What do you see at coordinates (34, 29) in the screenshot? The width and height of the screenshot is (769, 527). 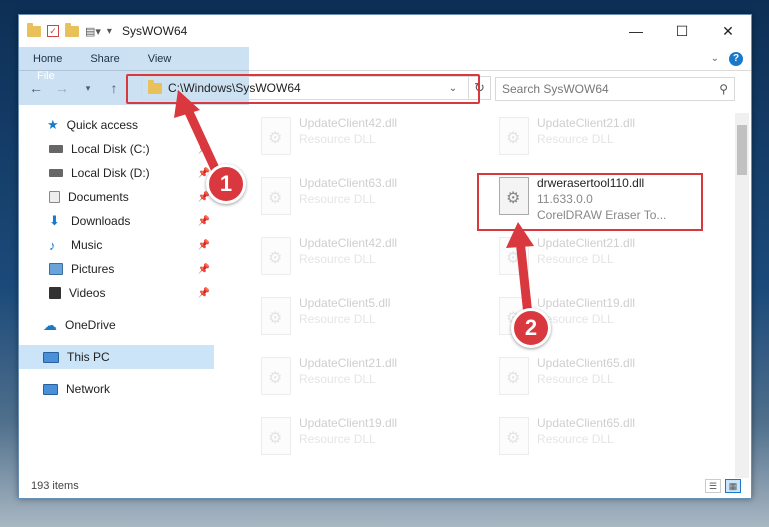 I see `folder-icon` at bounding box center [34, 29].